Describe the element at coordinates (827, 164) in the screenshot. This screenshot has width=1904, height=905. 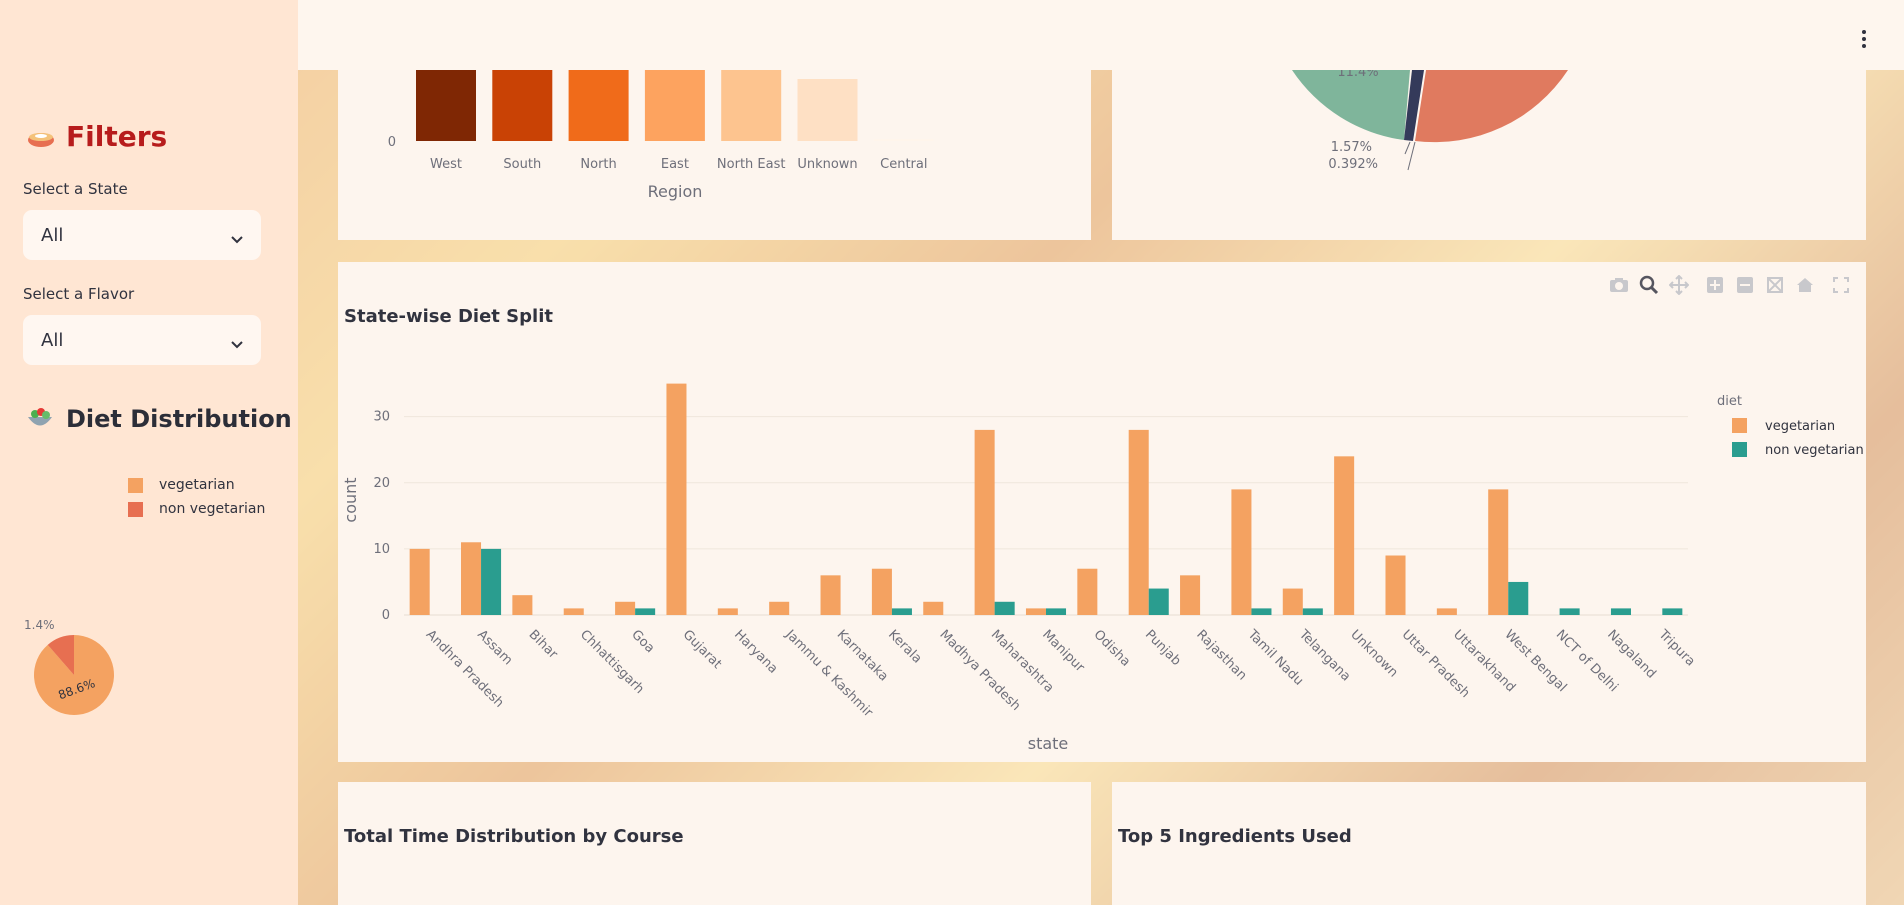
I see `region-xtick-unknown: Unknown` at that location.